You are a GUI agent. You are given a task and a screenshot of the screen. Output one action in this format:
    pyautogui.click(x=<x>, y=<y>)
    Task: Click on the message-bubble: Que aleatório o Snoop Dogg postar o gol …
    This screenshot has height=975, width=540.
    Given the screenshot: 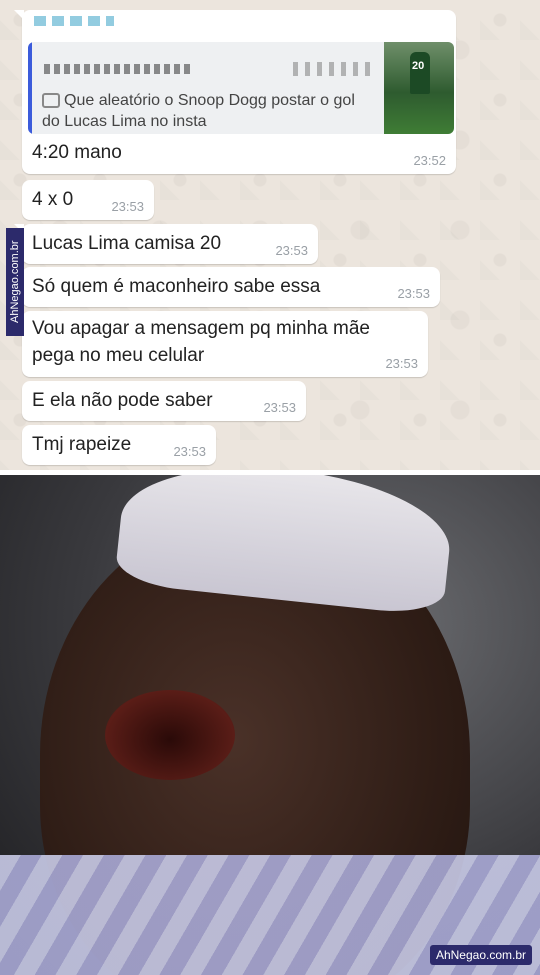 What is the action you would take?
    pyautogui.click(x=235, y=92)
    